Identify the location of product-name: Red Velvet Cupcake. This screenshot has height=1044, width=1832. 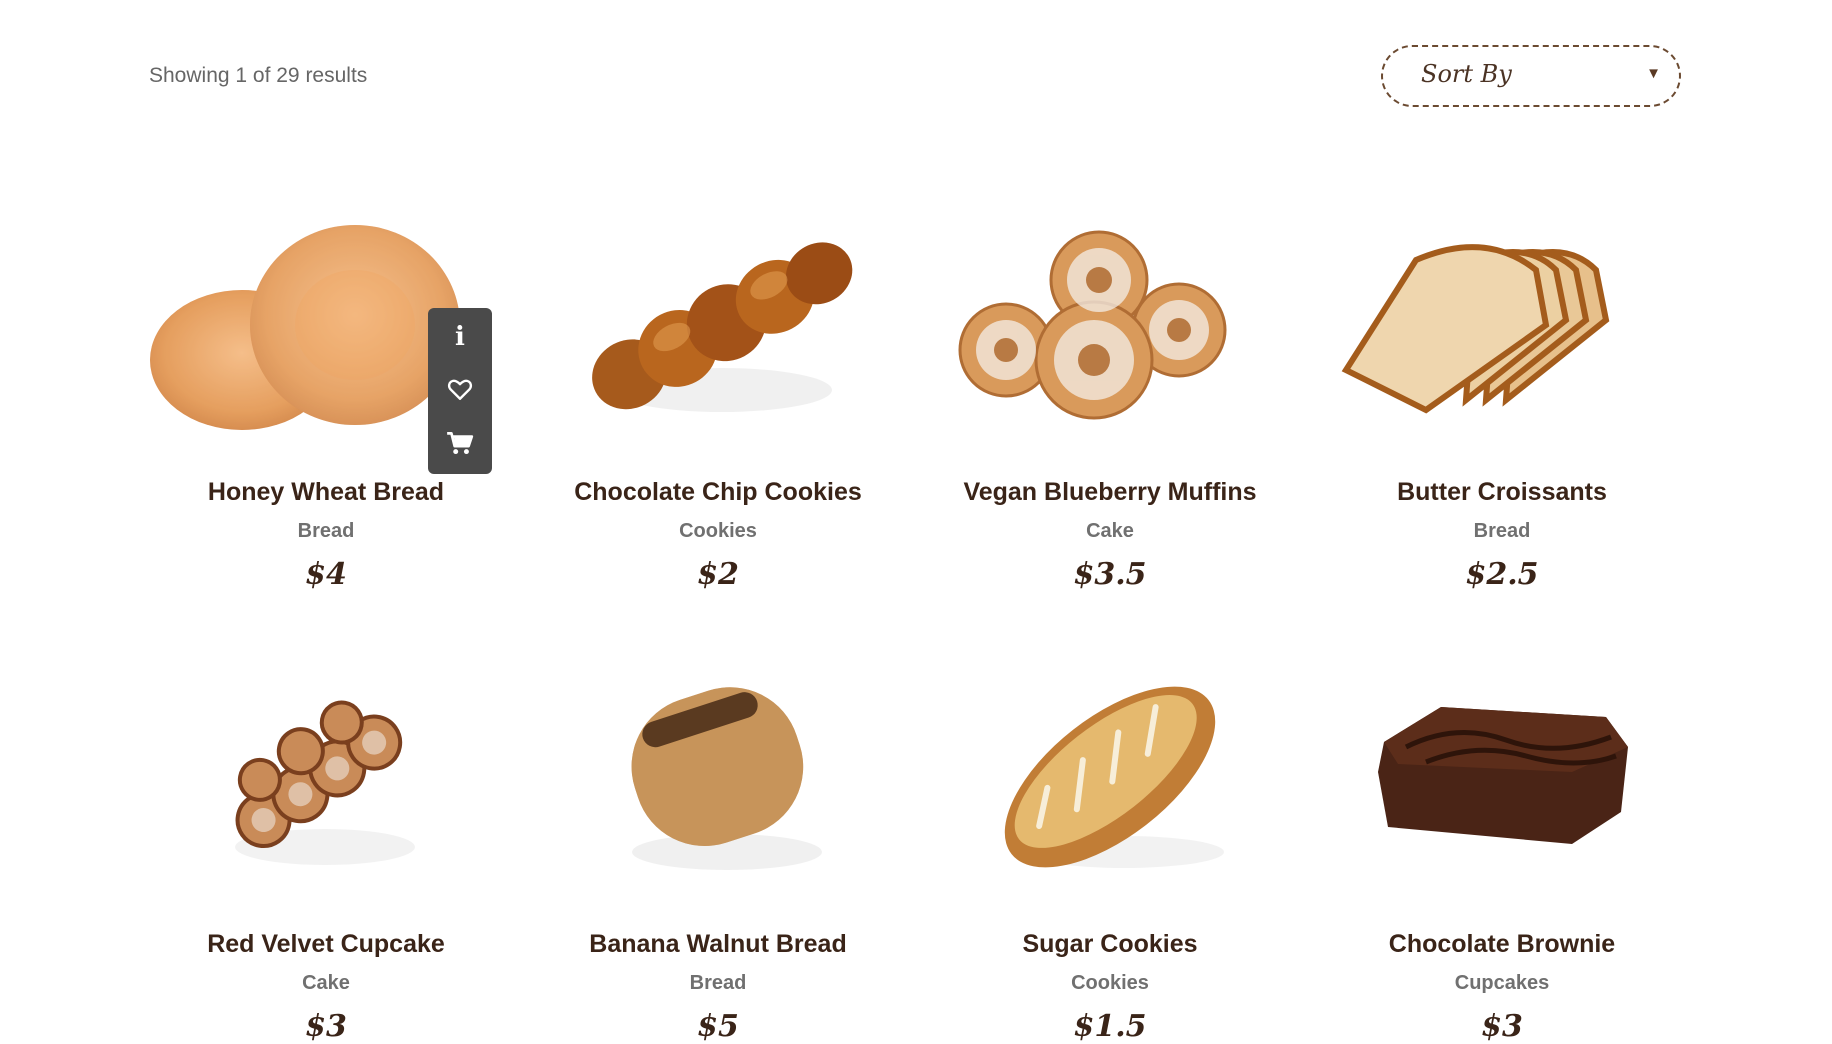
(326, 944).